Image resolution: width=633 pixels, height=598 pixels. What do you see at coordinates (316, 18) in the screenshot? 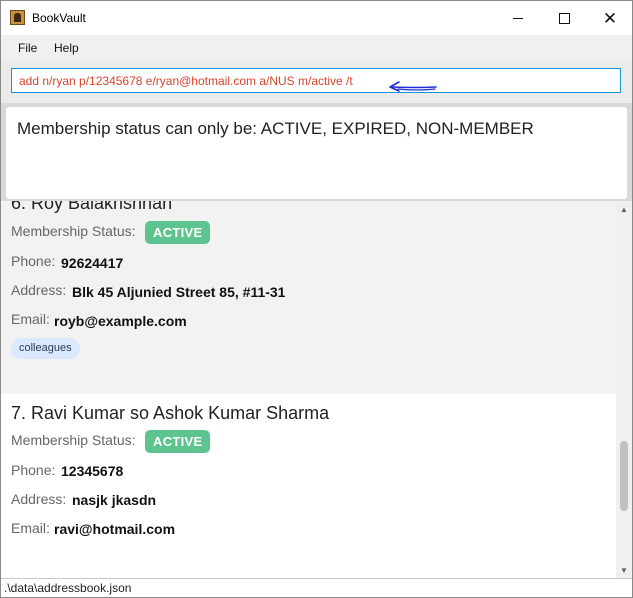
I see `title-bar: BookVault ✕` at bounding box center [316, 18].